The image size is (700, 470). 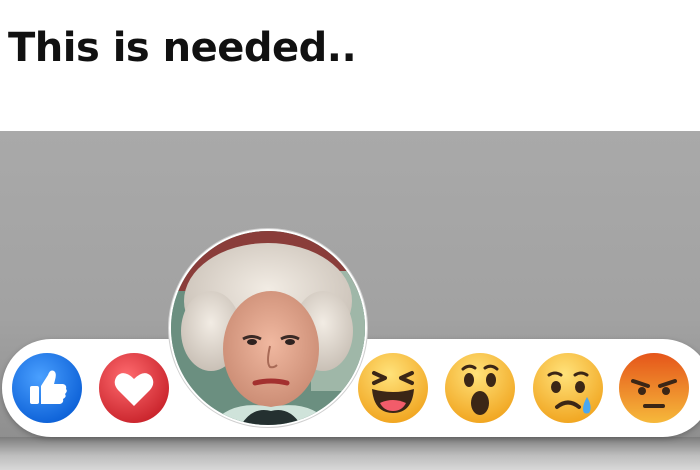 I want to click on heart-icon, so click(x=134, y=388).